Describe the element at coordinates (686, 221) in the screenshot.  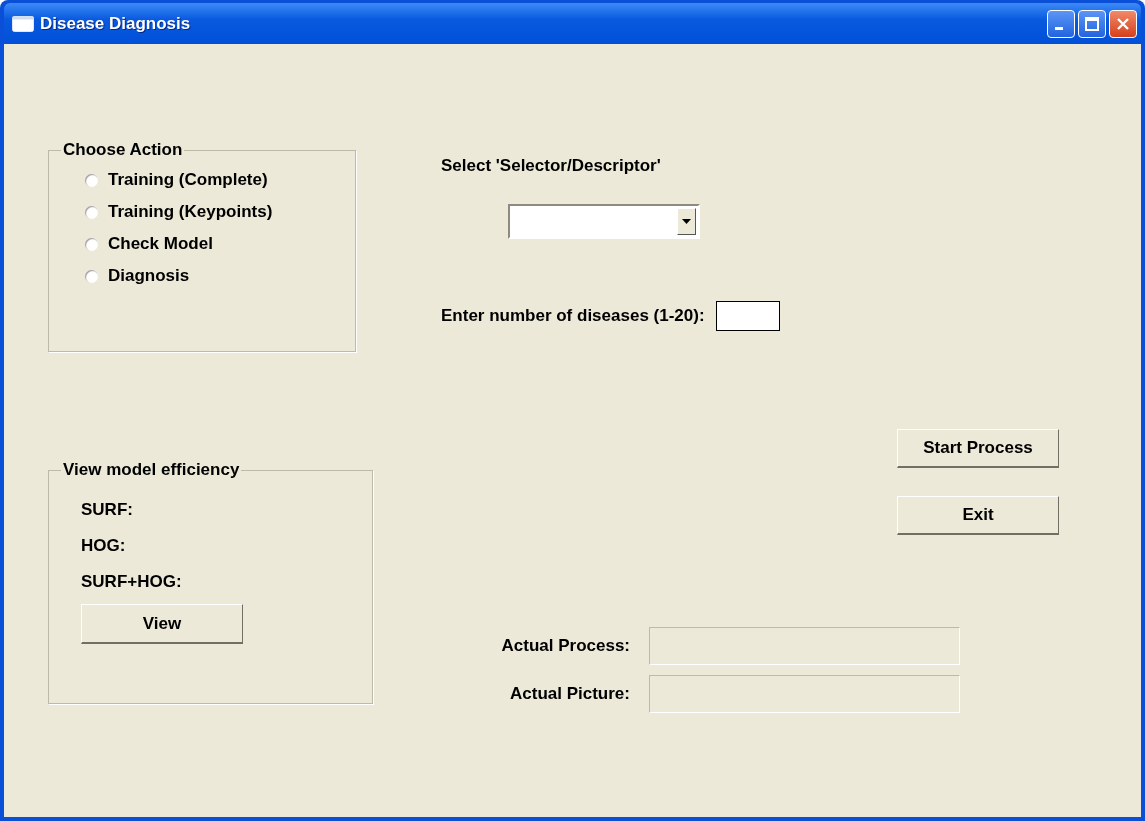
I see `dropdown-arrow-icon` at that location.